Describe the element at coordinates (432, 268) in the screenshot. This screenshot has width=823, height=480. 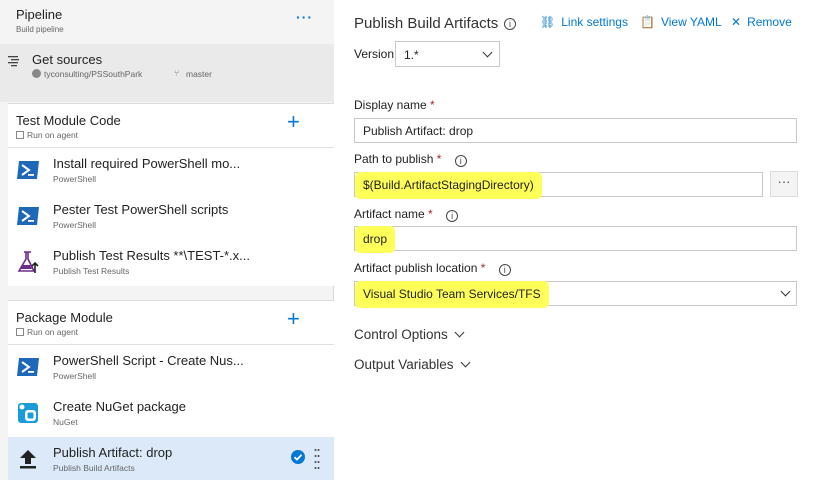
I see `artifact-location-label: Artifact publish location * i` at that location.